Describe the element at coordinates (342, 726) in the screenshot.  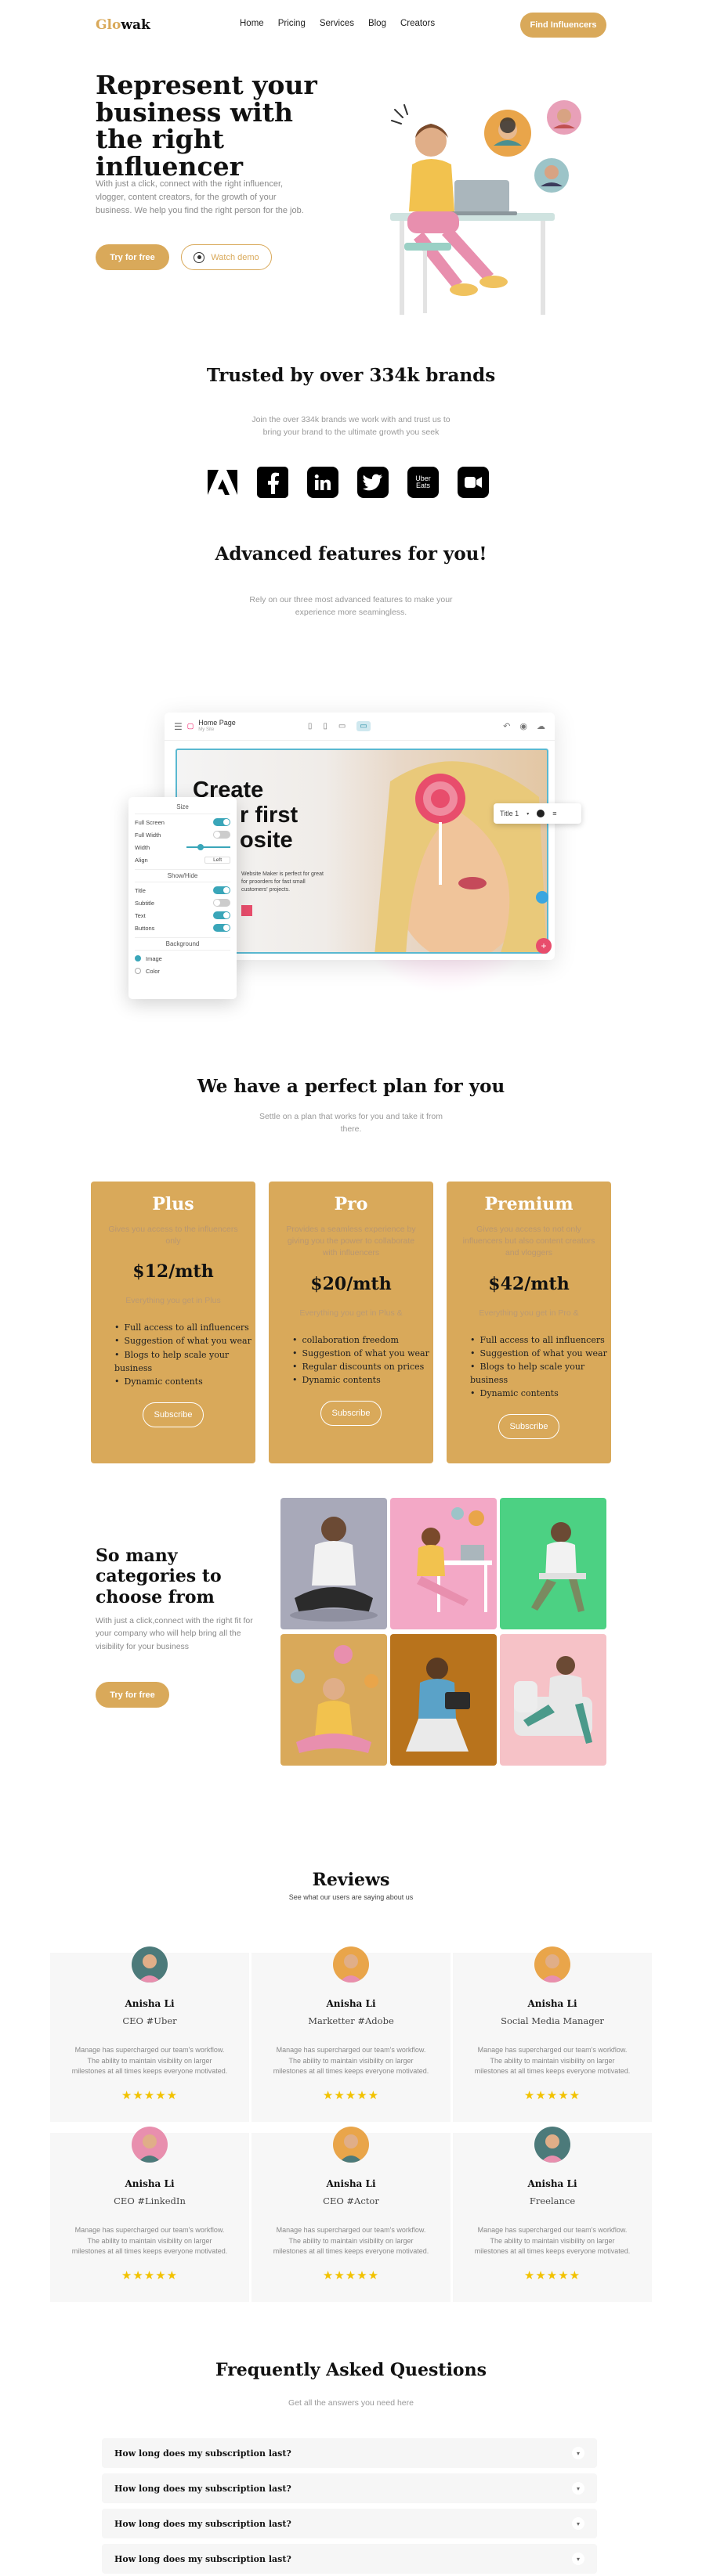
I see `laptop-view-icon: ▭` at that location.